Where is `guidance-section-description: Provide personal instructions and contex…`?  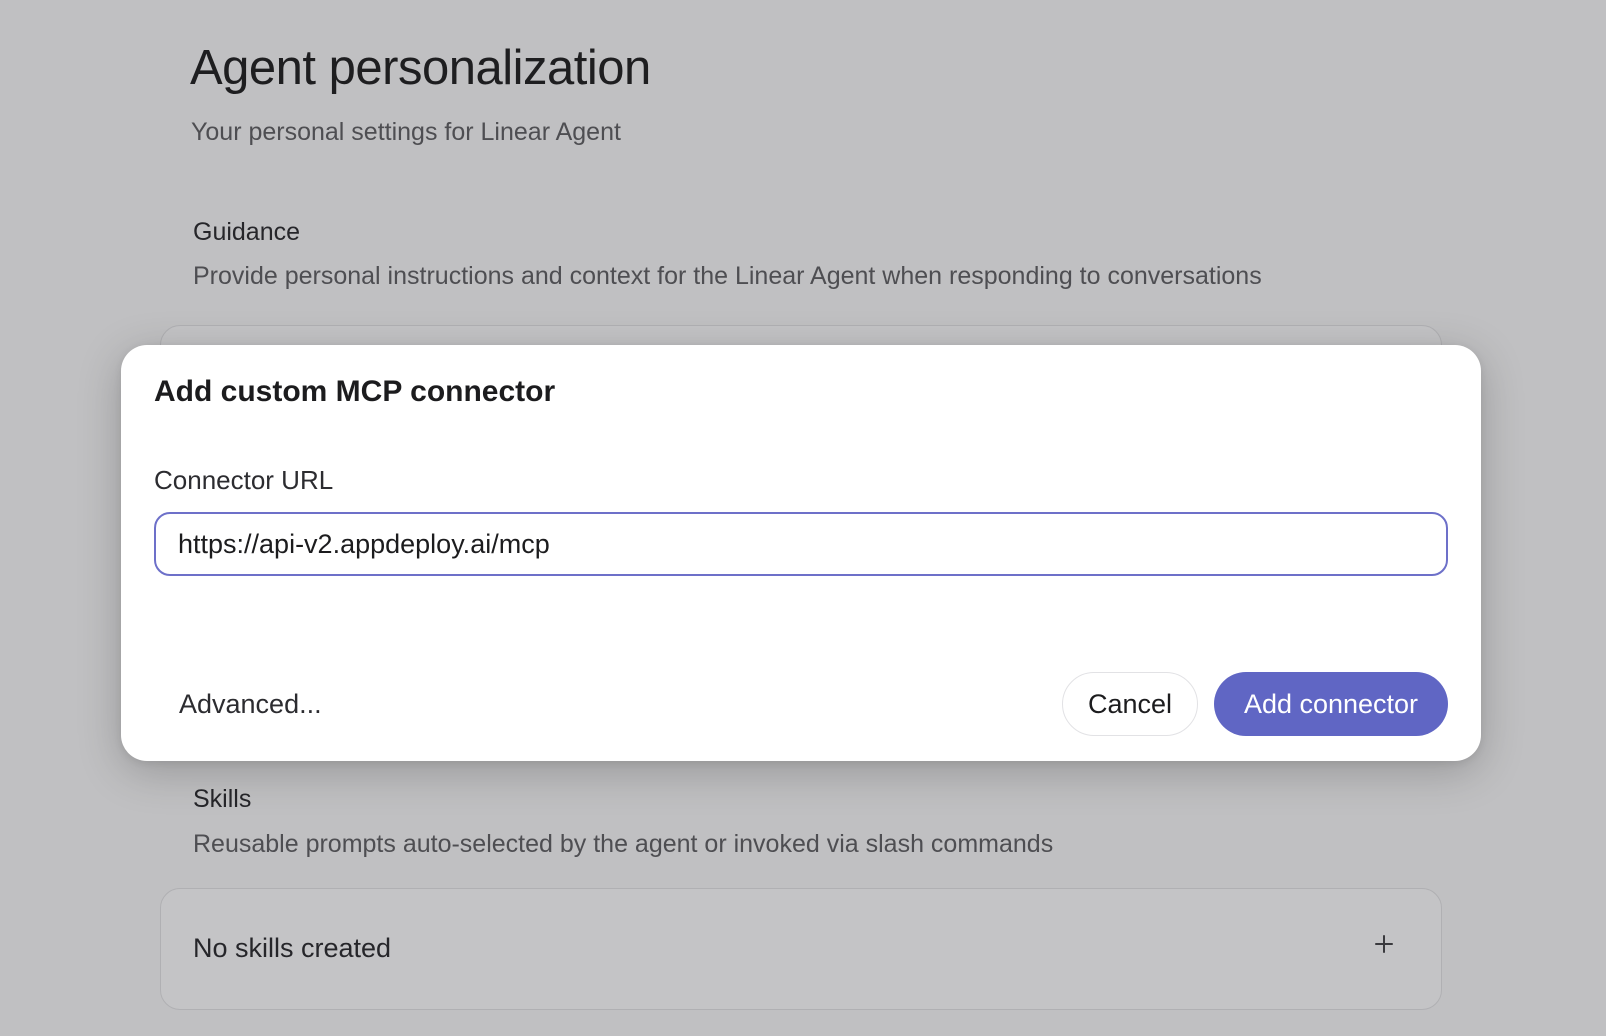
guidance-section-description: Provide personal instructions and contex… is located at coordinates (727, 276).